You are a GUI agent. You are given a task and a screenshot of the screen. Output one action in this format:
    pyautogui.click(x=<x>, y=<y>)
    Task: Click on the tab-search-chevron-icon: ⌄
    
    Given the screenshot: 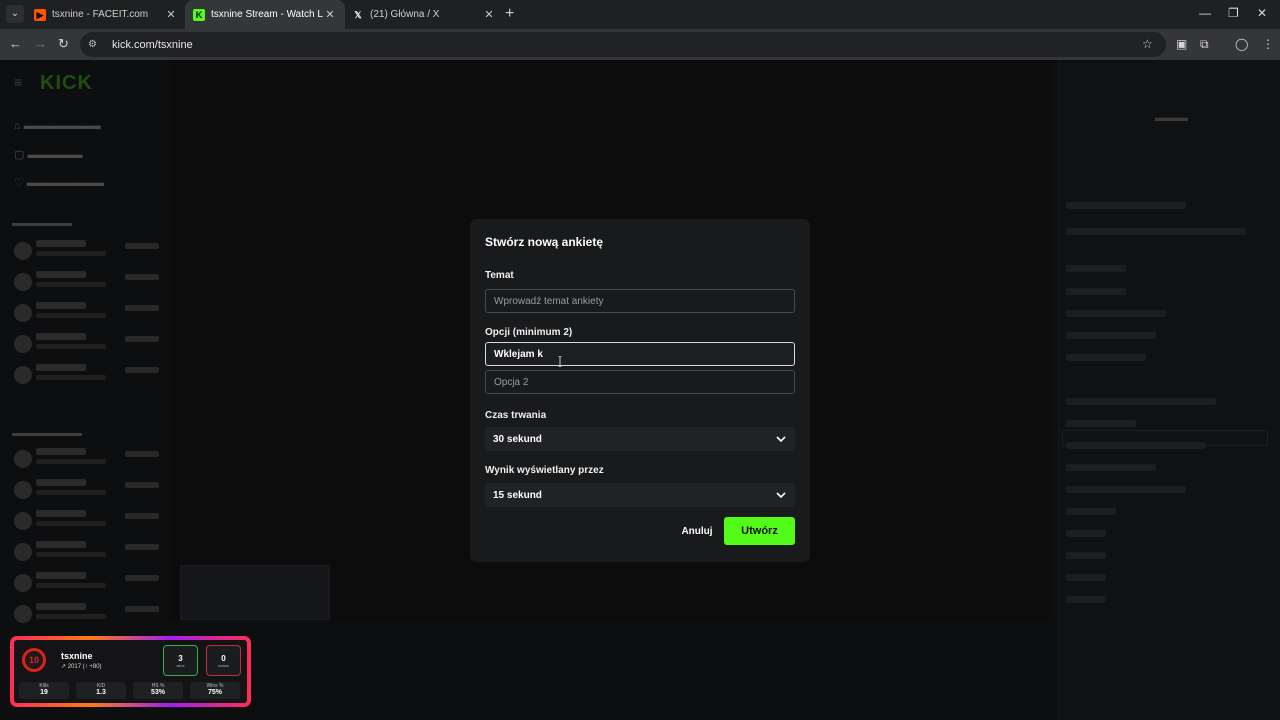 What is the action you would take?
    pyautogui.click(x=15, y=14)
    